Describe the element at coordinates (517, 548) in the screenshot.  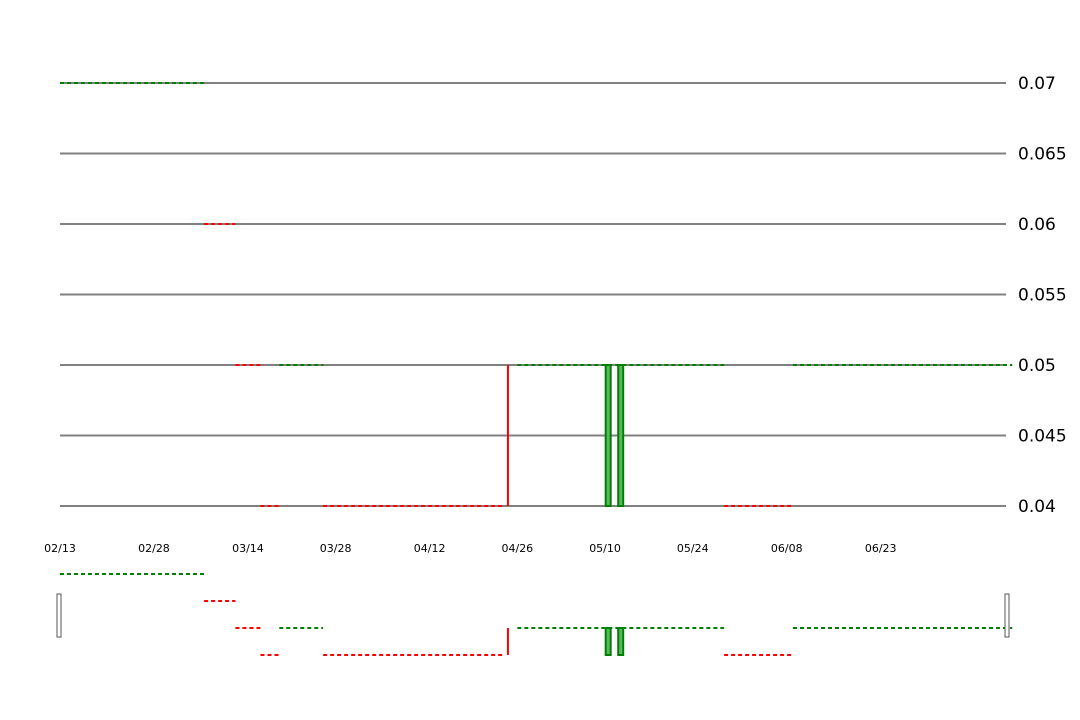
I see `x-tick-label: 04/26` at that location.